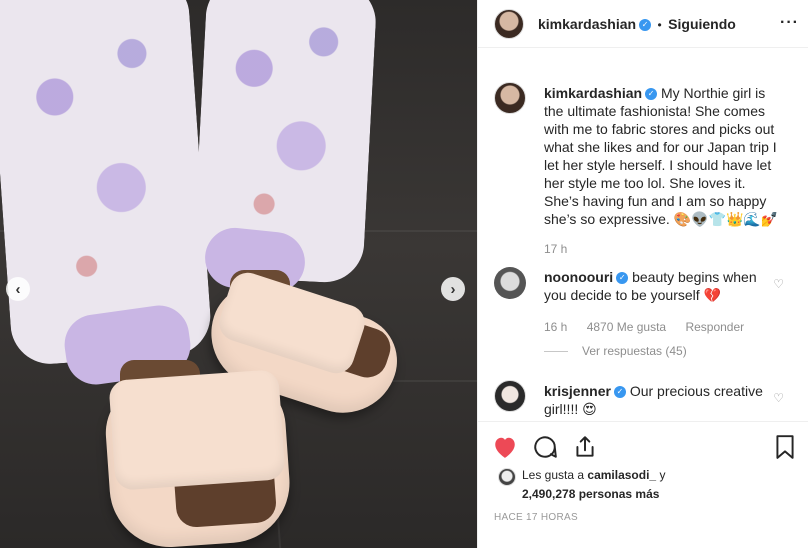  What do you see at coordinates (509, 24) in the screenshot?
I see `author-avatar` at bounding box center [509, 24].